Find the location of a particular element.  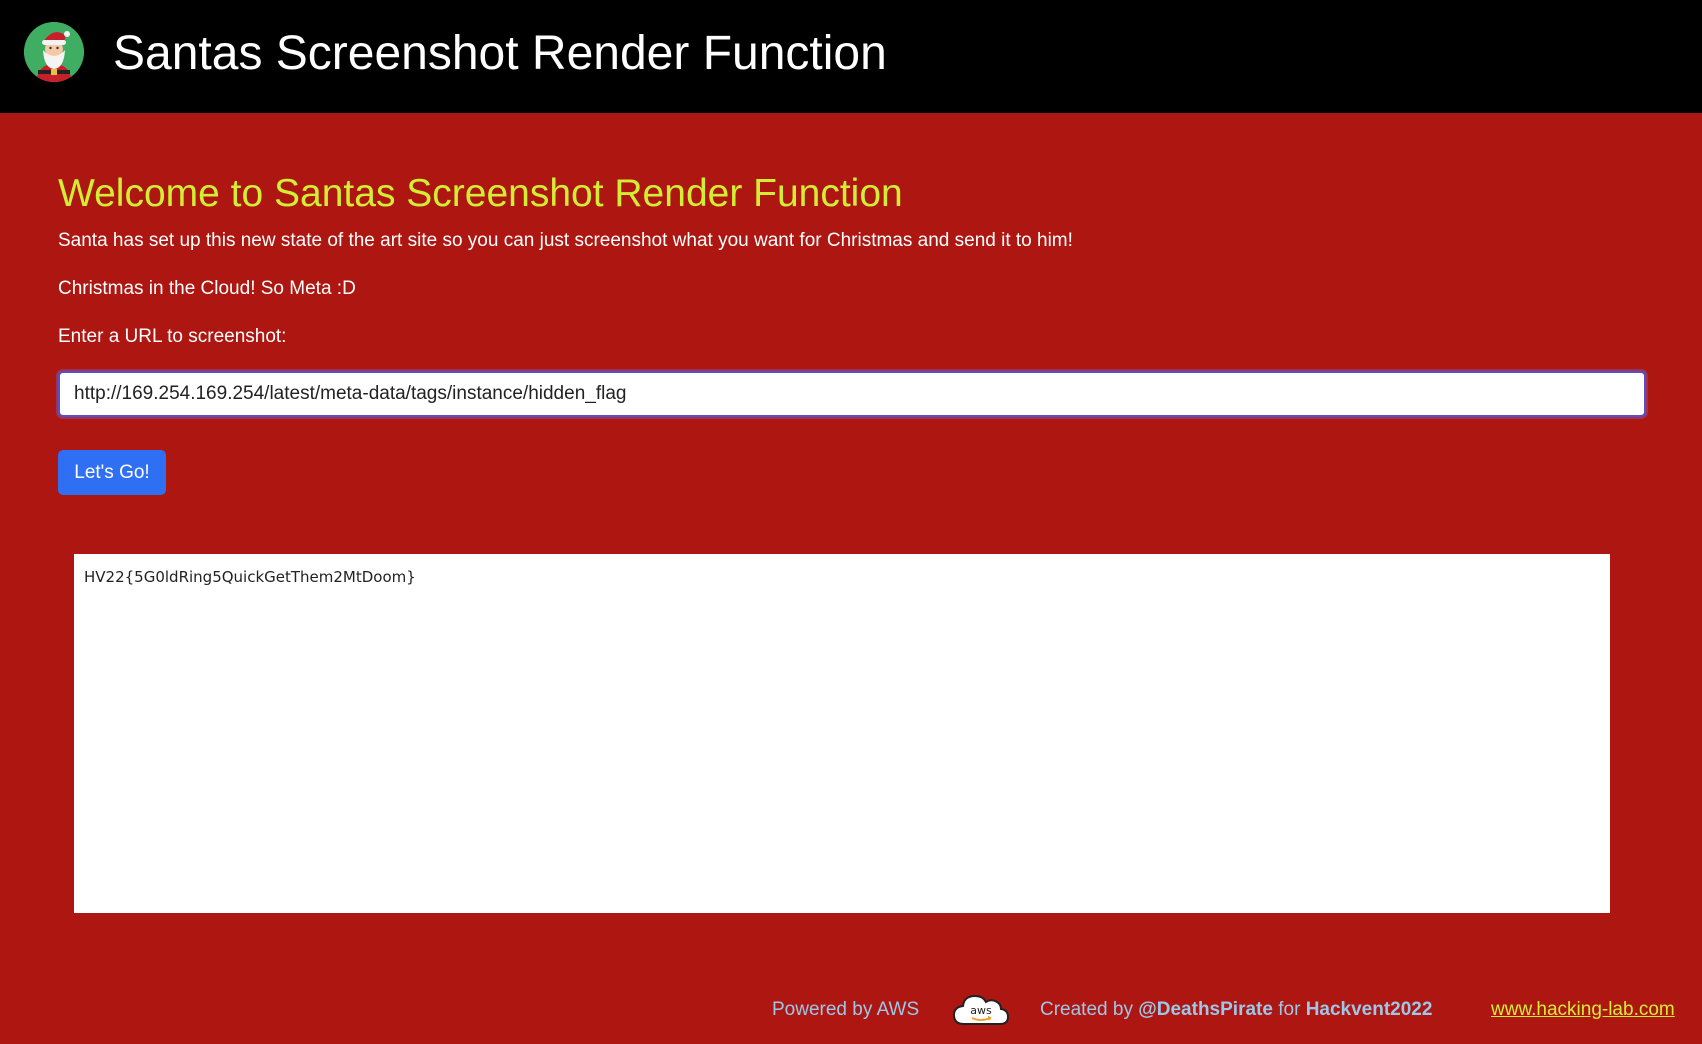

for-word: for is located at coordinates (1289, 1009).